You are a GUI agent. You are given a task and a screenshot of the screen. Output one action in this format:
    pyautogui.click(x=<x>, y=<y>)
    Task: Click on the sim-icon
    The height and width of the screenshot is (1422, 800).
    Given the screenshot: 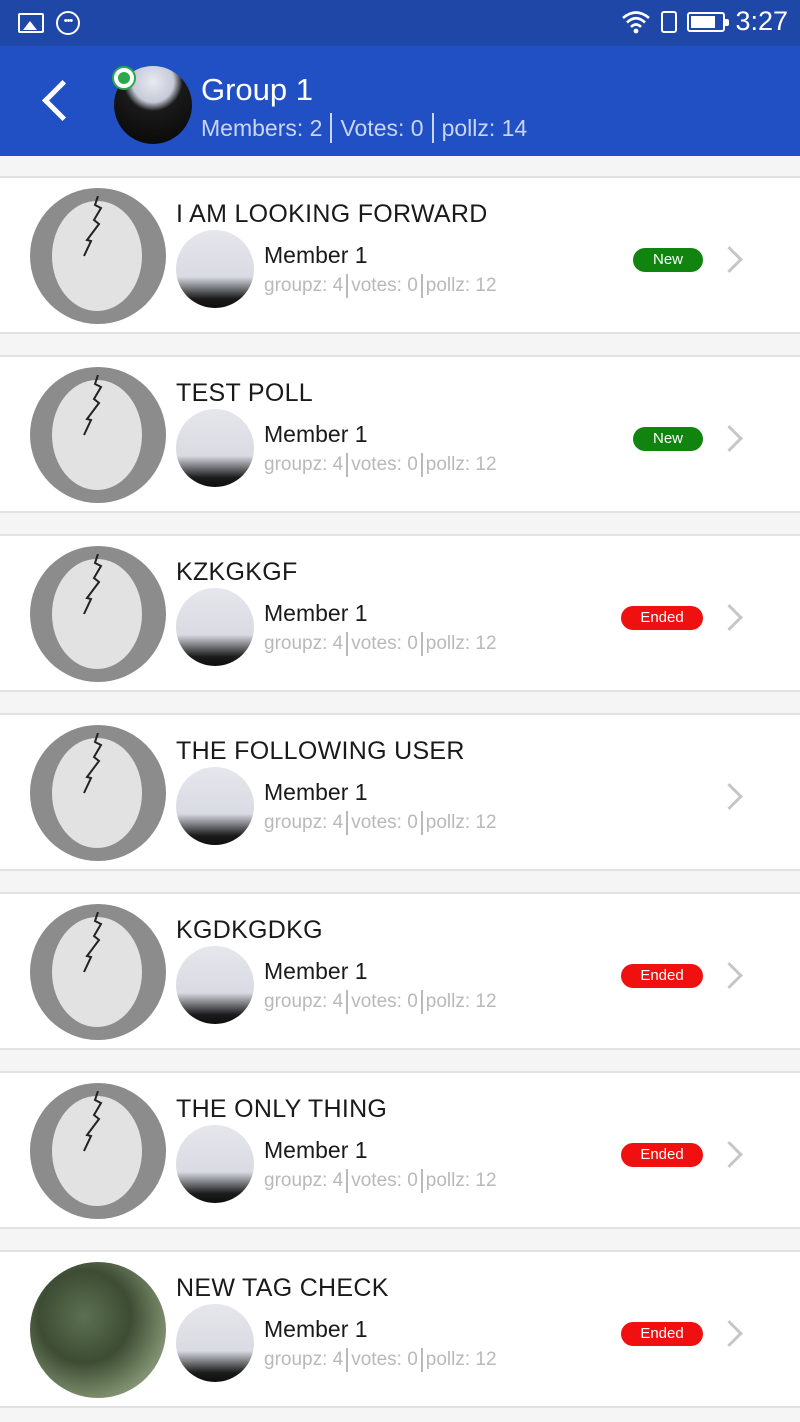 What is the action you would take?
    pyautogui.click(x=669, y=21)
    